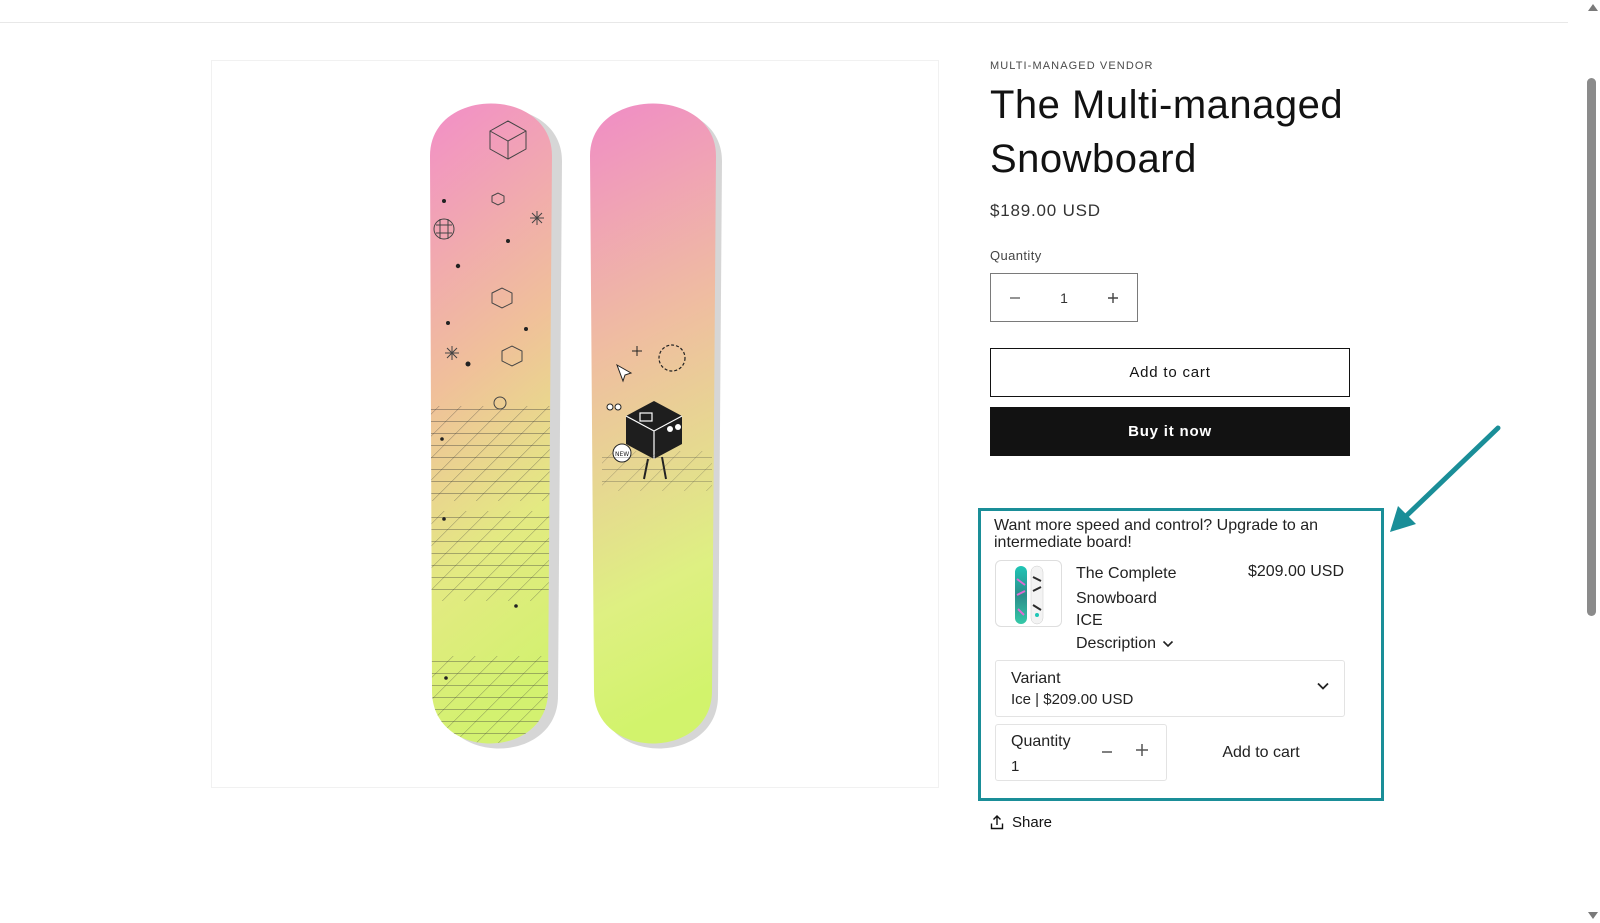 This screenshot has width=1600, height=923. I want to click on scroll-down-arrow-icon, so click(1593, 915).